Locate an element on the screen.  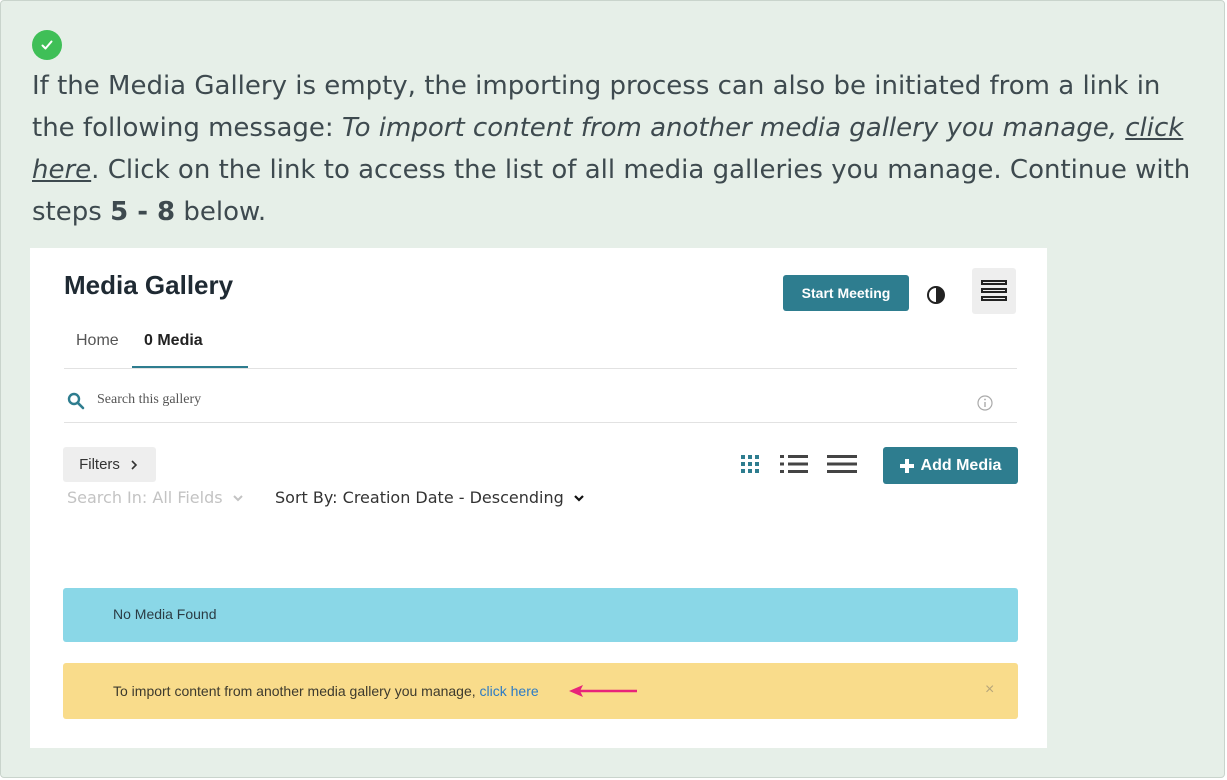
start-meeting-button: Start Meeting is located at coordinates (846, 293).